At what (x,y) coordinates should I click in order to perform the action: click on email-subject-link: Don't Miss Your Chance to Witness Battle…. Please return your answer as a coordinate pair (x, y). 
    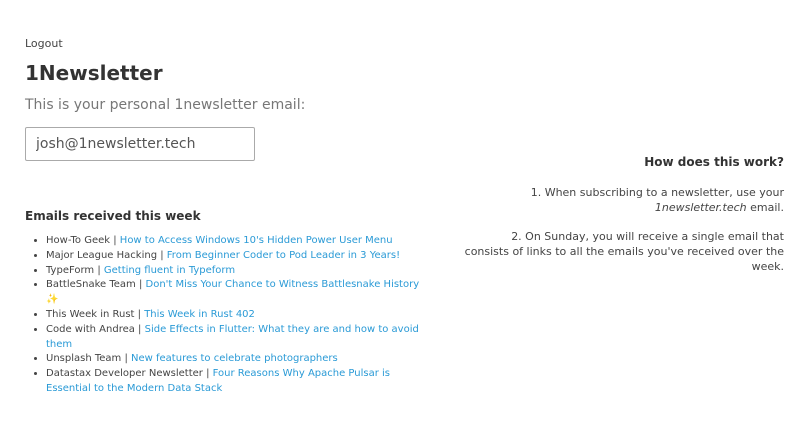
    Looking at the image, I should click on (283, 284).